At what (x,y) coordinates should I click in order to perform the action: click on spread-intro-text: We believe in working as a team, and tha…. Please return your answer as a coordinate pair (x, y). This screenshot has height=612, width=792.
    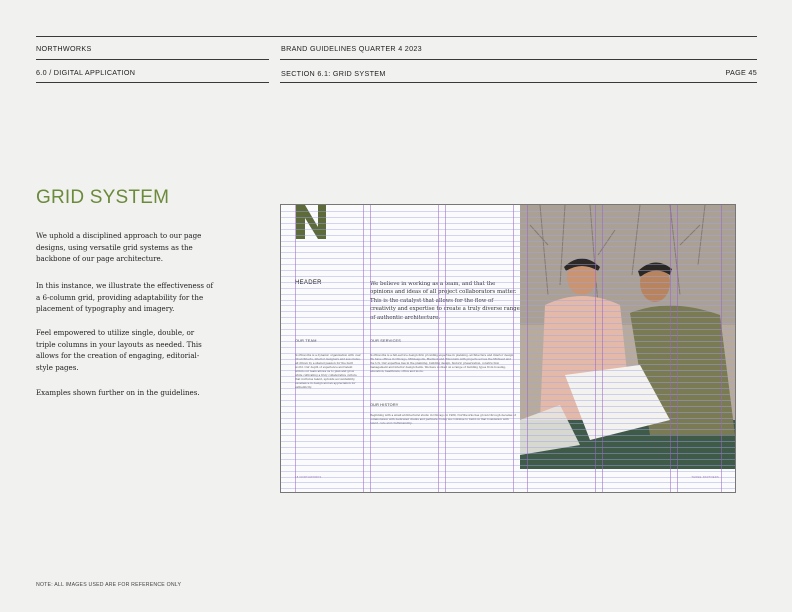
    Looking at the image, I should click on (445, 301).